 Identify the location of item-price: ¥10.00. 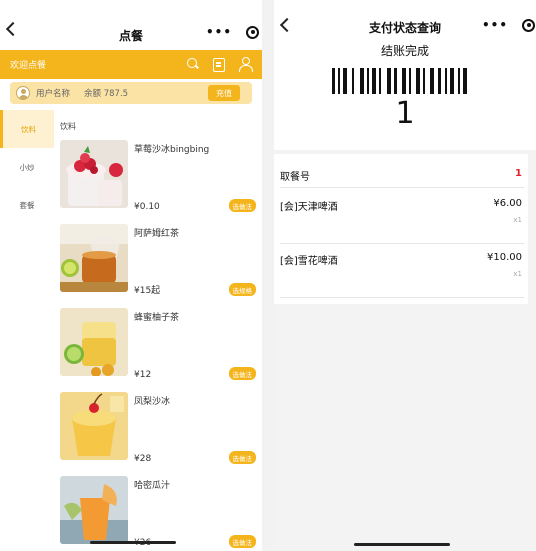
(504, 257).